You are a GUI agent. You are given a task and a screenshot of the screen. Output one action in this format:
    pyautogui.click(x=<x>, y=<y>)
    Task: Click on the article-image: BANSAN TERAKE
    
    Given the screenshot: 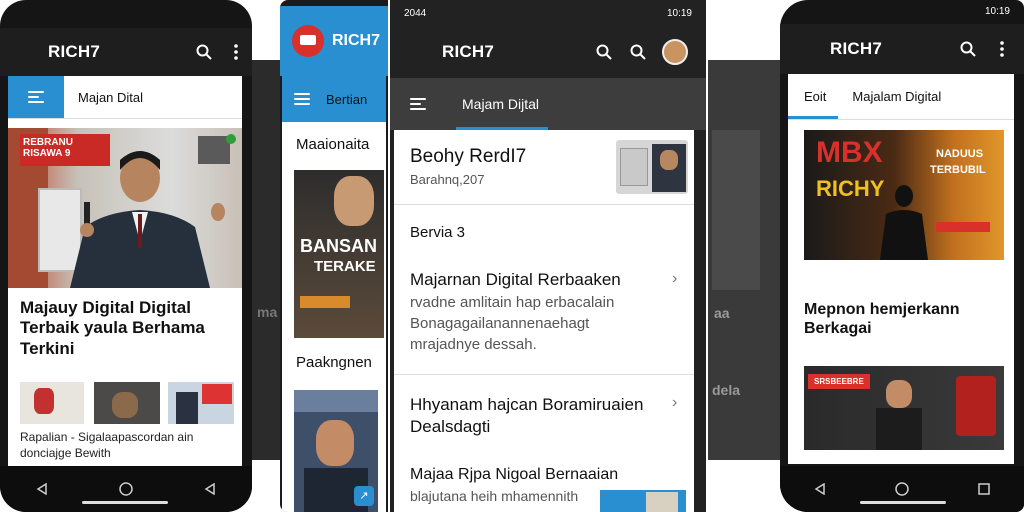 What is the action you would take?
    pyautogui.click(x=339, y=254)
    